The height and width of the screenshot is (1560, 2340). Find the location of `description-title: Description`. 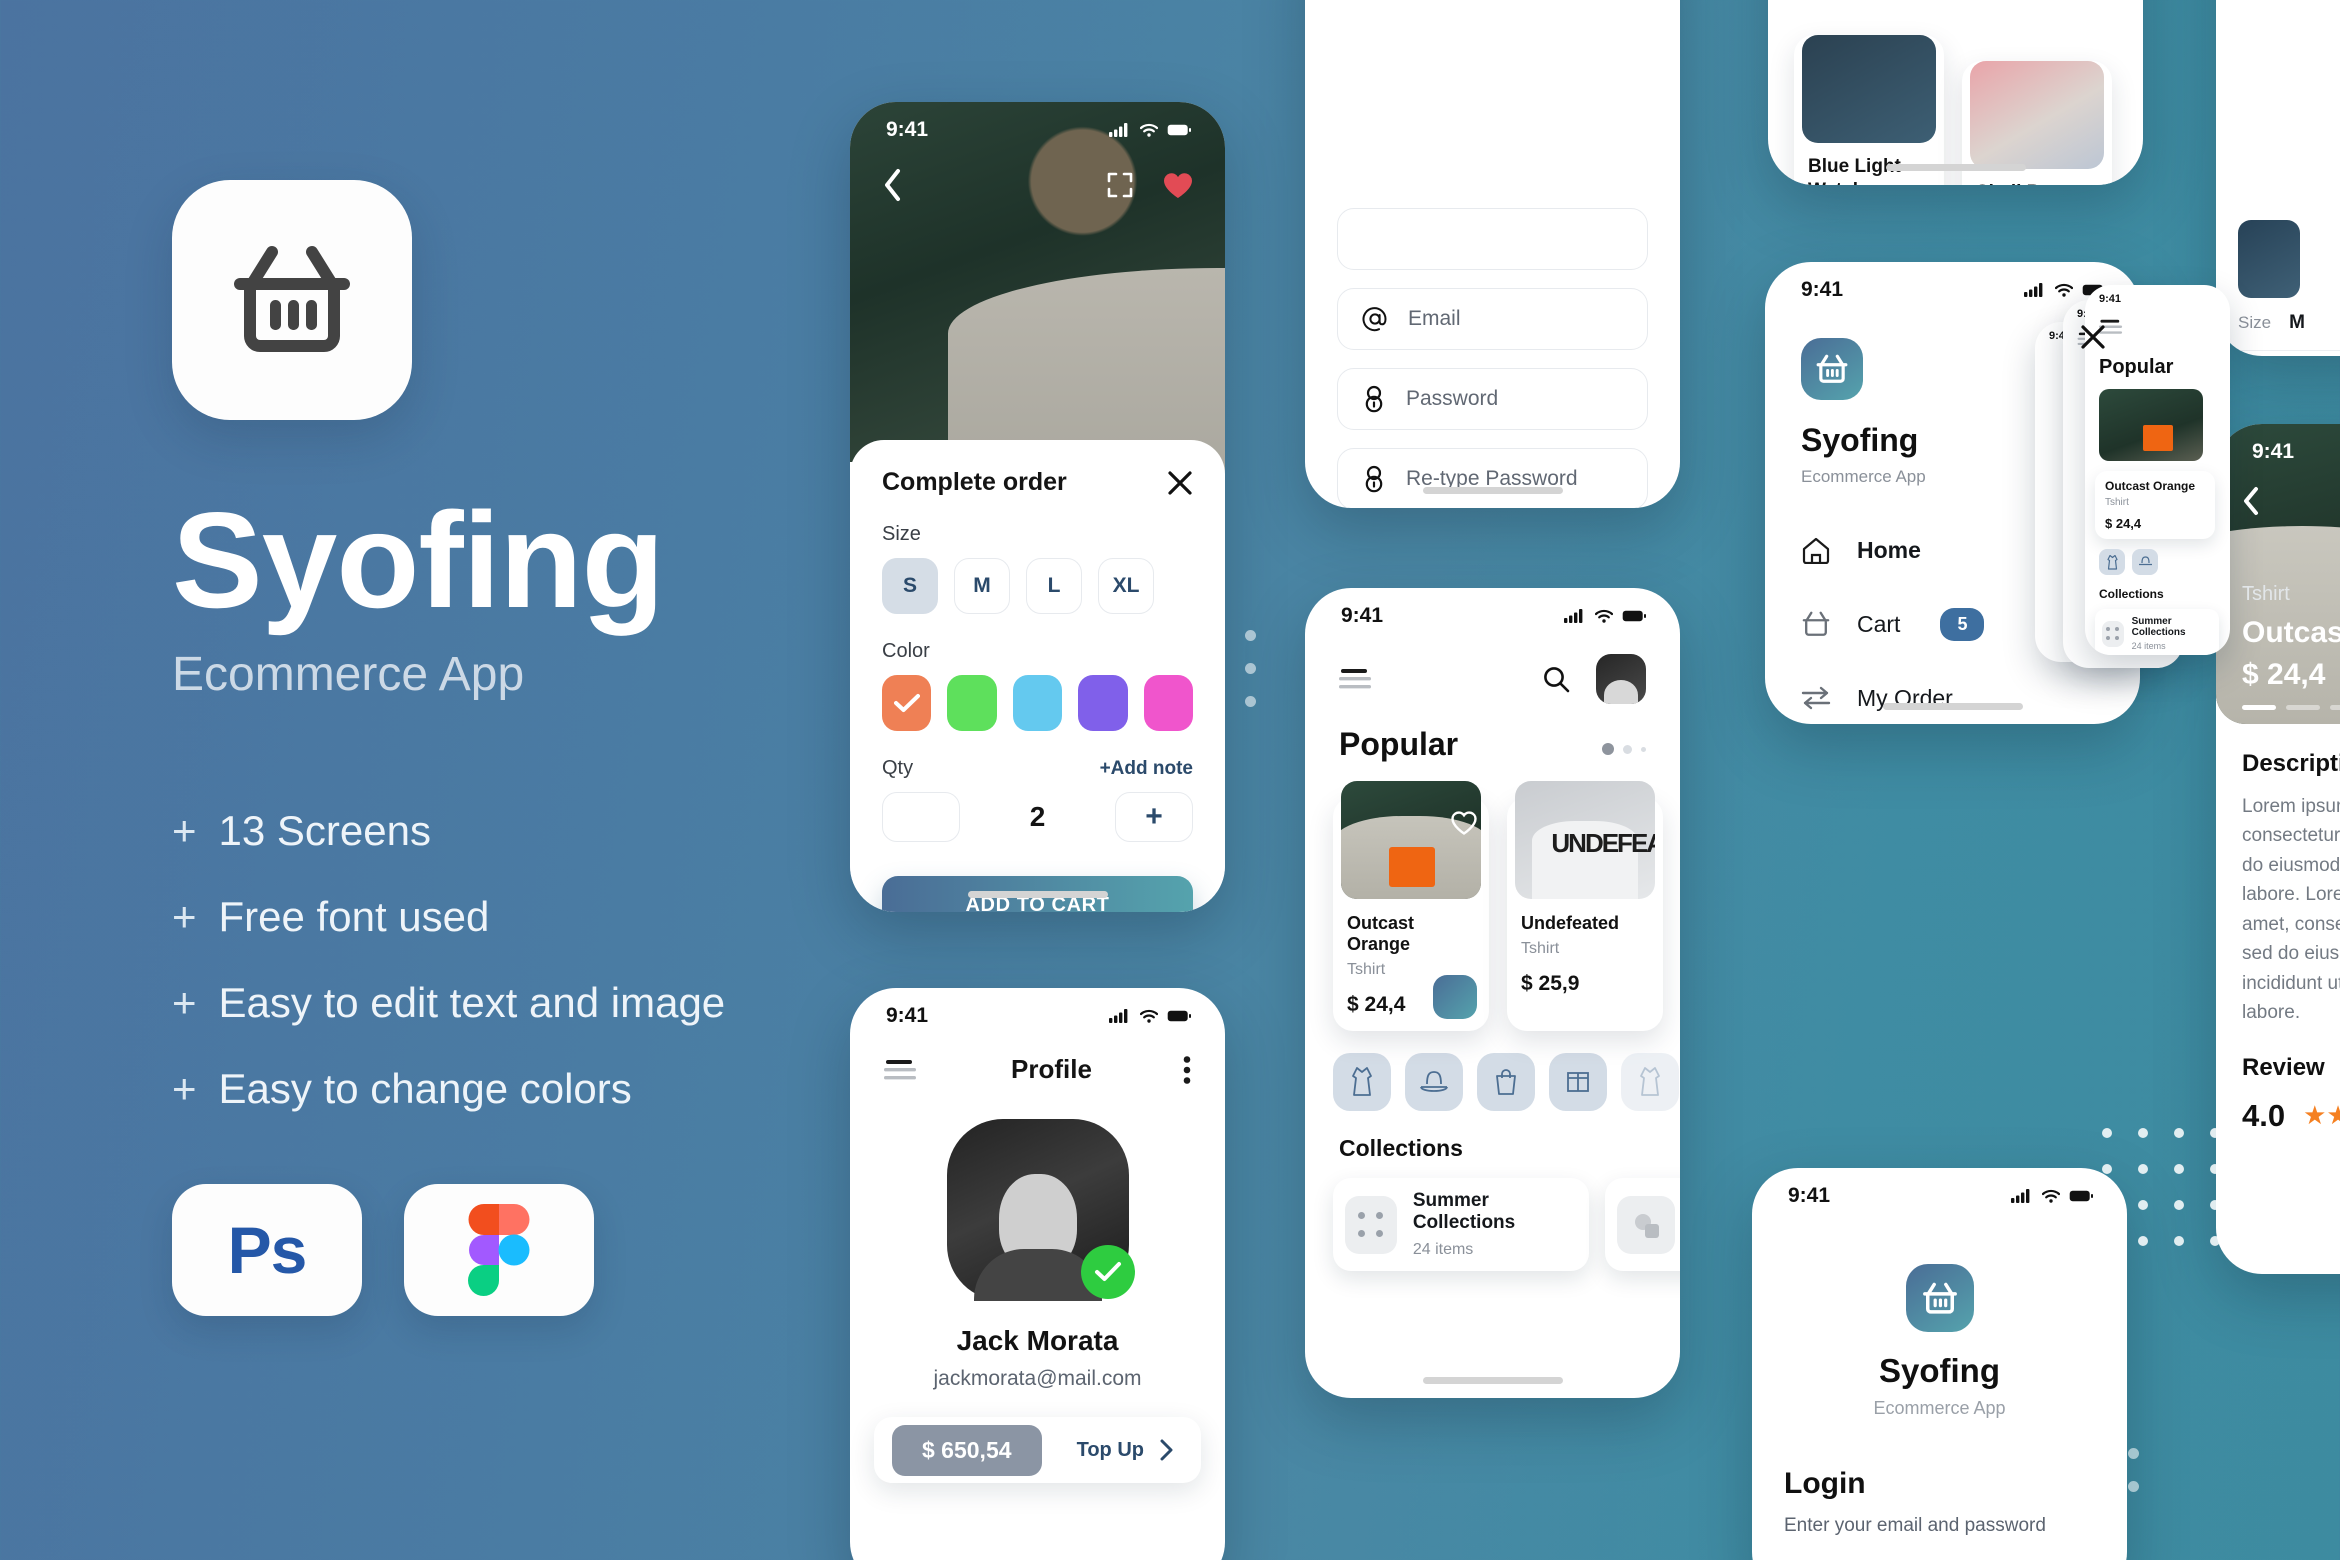

description-title: Description is located at coordinates (2291, 763).